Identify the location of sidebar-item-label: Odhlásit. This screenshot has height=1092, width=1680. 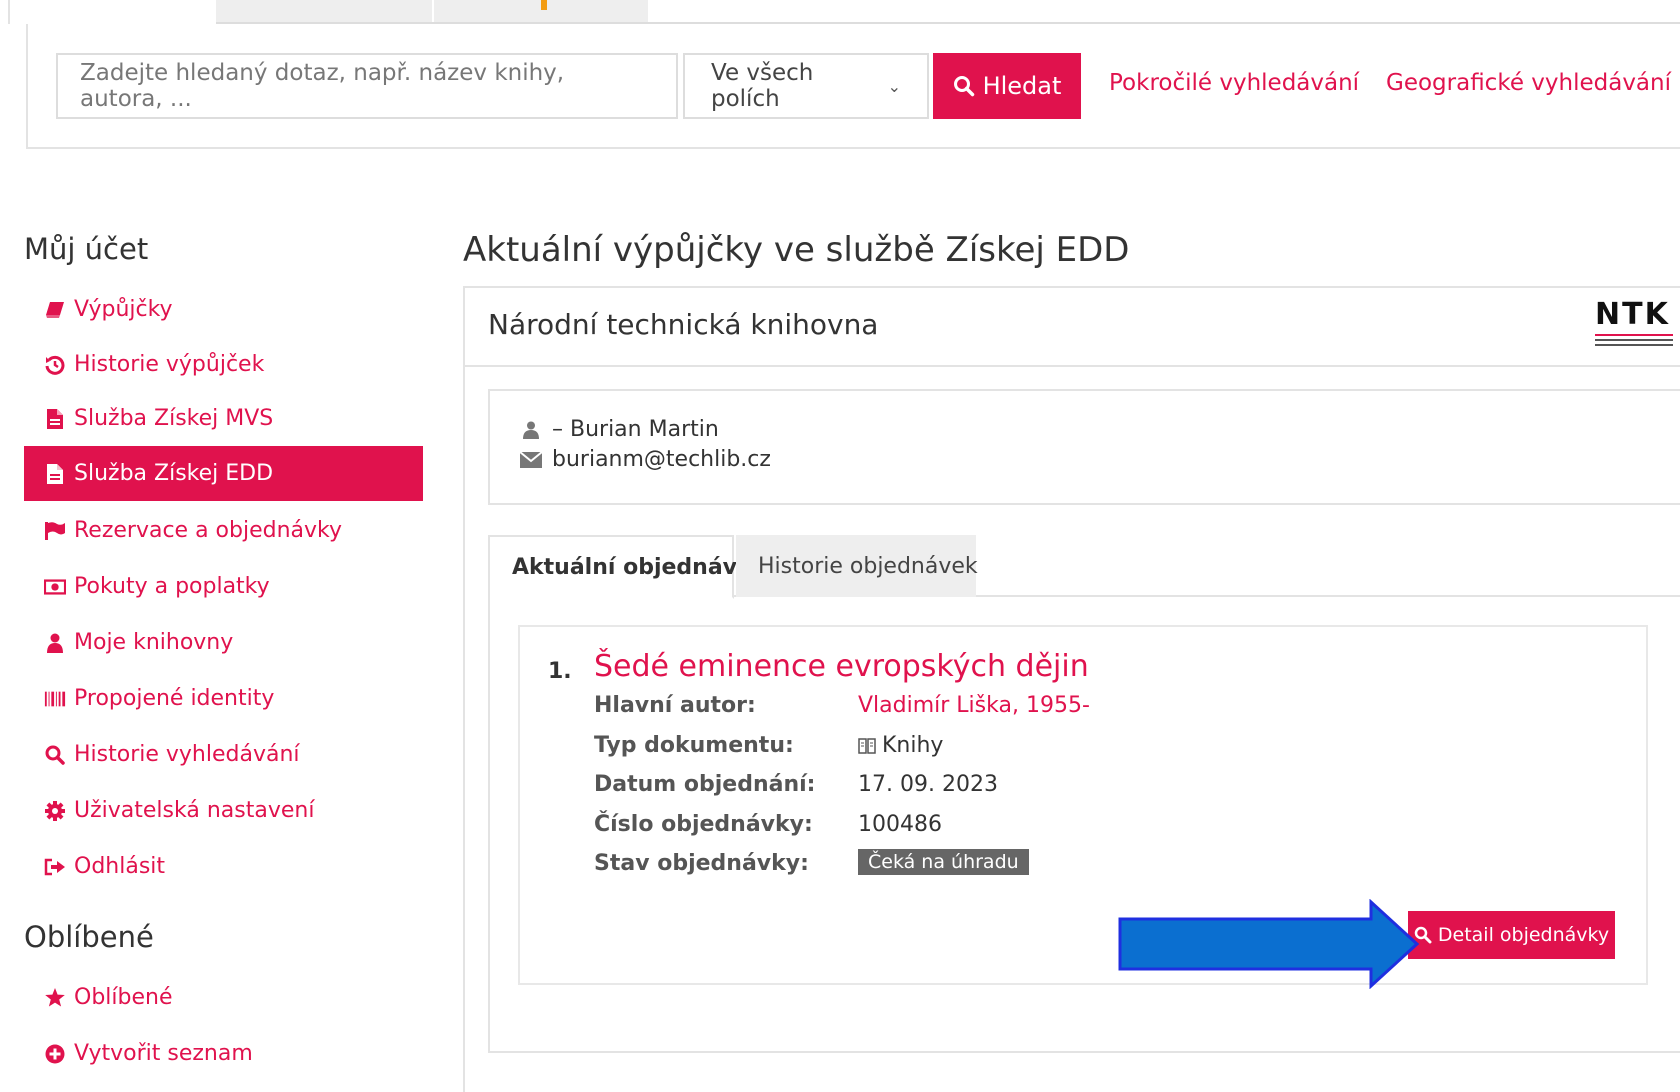
(120, 866).